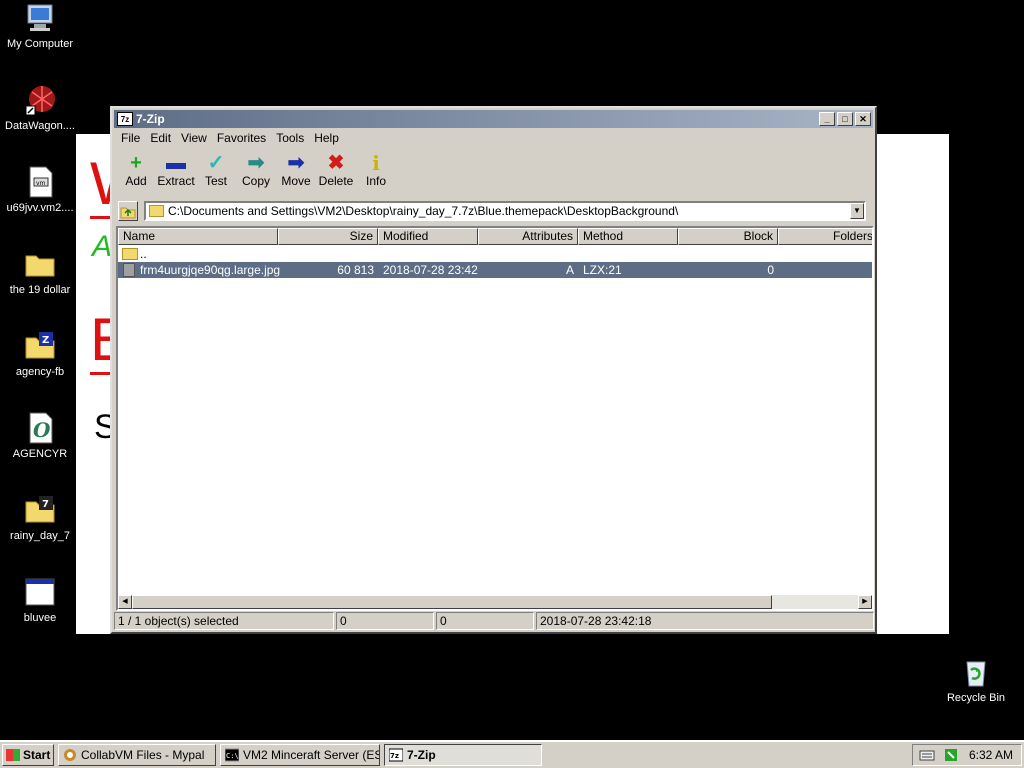 This screenshot has height=768, width=1024. What do you see at coordinates (40, 18) in the screenshot?
I see `computer-icon` at bounding box center [40, 18].